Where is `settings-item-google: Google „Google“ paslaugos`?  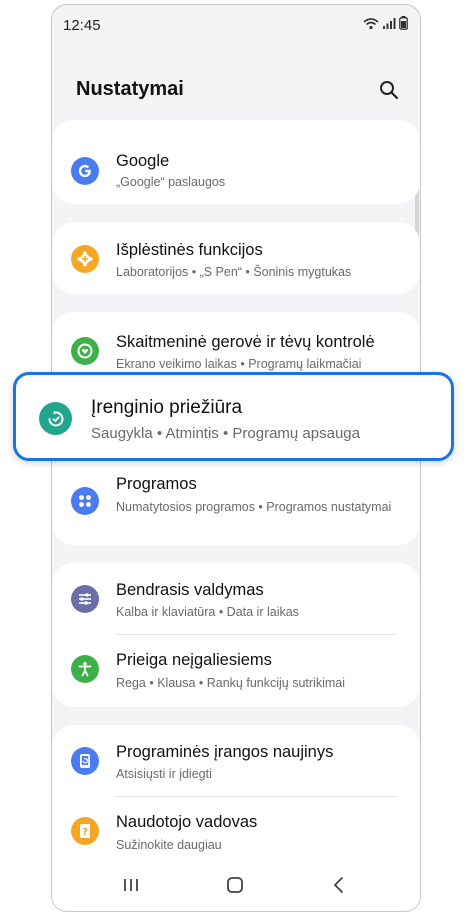
settings-item-google: Google „Google“ paslaugos is located at coordinates (236, 162).